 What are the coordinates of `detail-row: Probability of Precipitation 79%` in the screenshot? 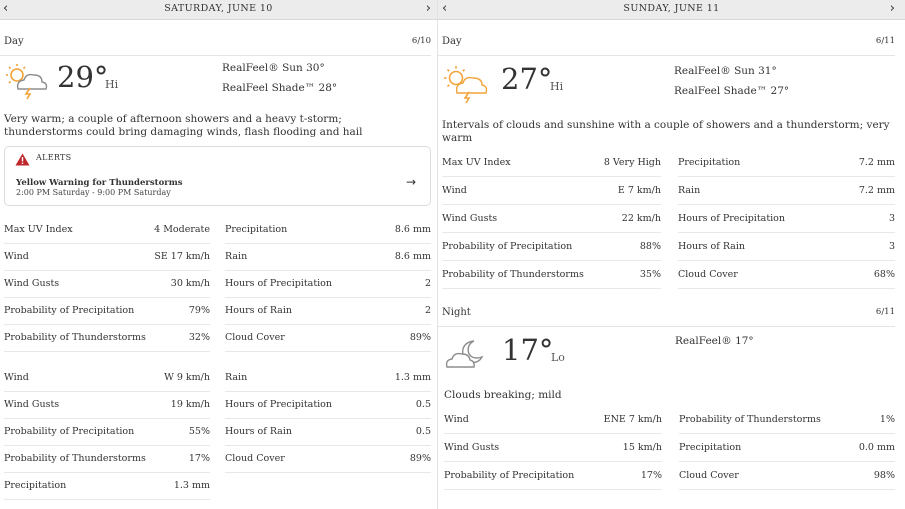 It's located at (107, 311).